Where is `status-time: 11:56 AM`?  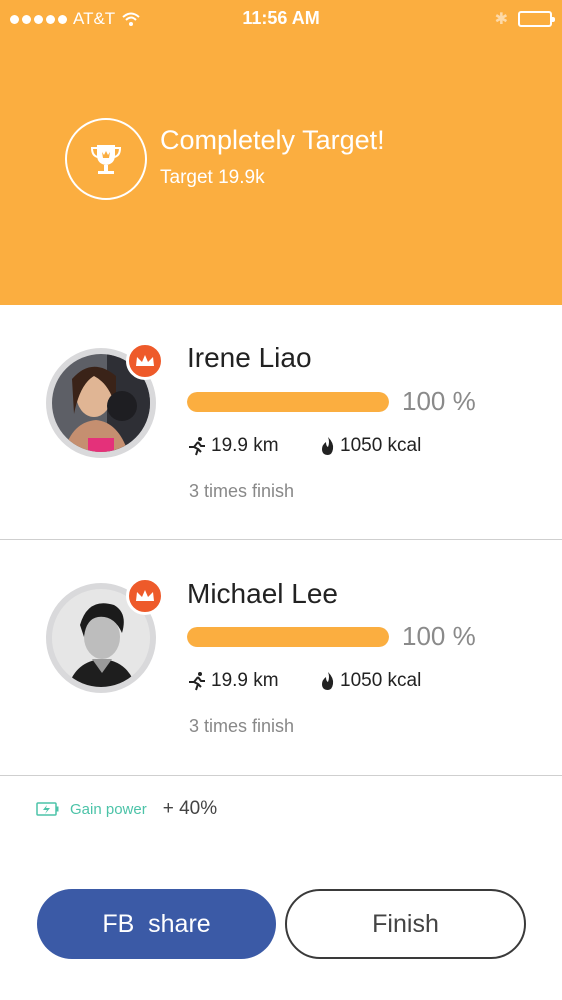
status-time: 11:56 AM is located at coordinates (281, 18).